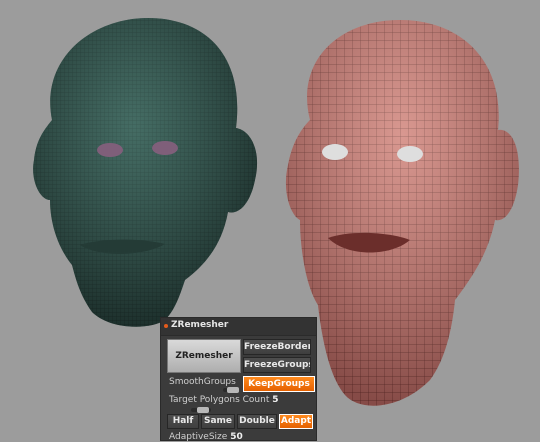 The height and width of the screenshot is (442, 540). I want to click on adapt-button: Adapt, so click(296, 421).